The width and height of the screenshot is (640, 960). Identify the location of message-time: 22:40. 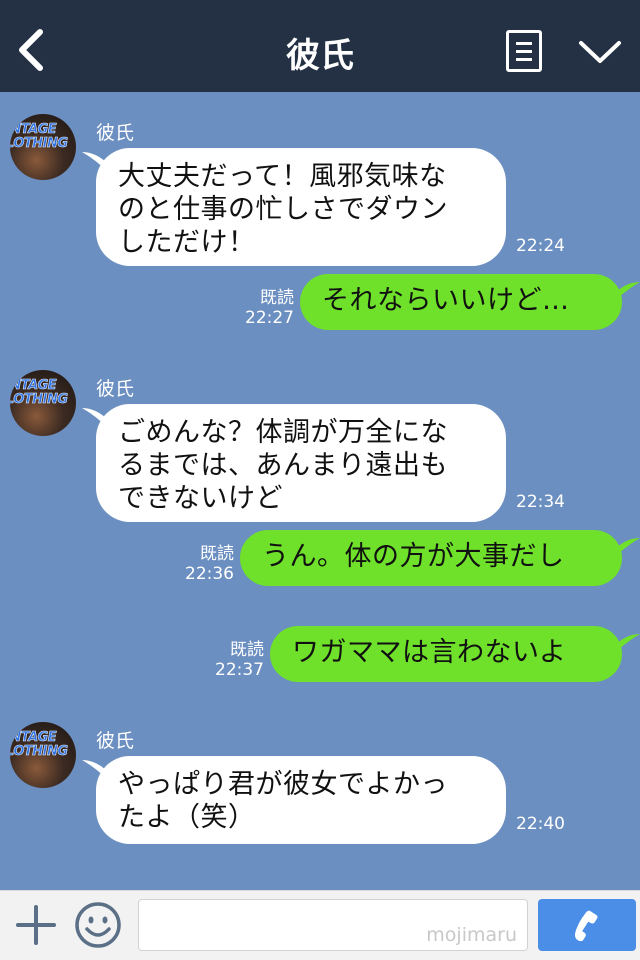
(540, 824).